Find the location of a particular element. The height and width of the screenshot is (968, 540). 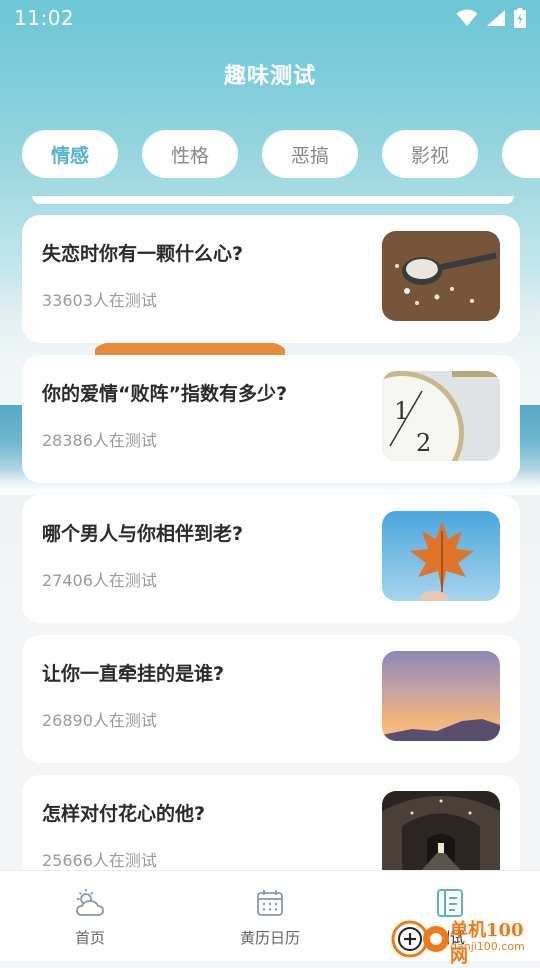

clock-image: 1 2 is located at coordinates (441, 416).